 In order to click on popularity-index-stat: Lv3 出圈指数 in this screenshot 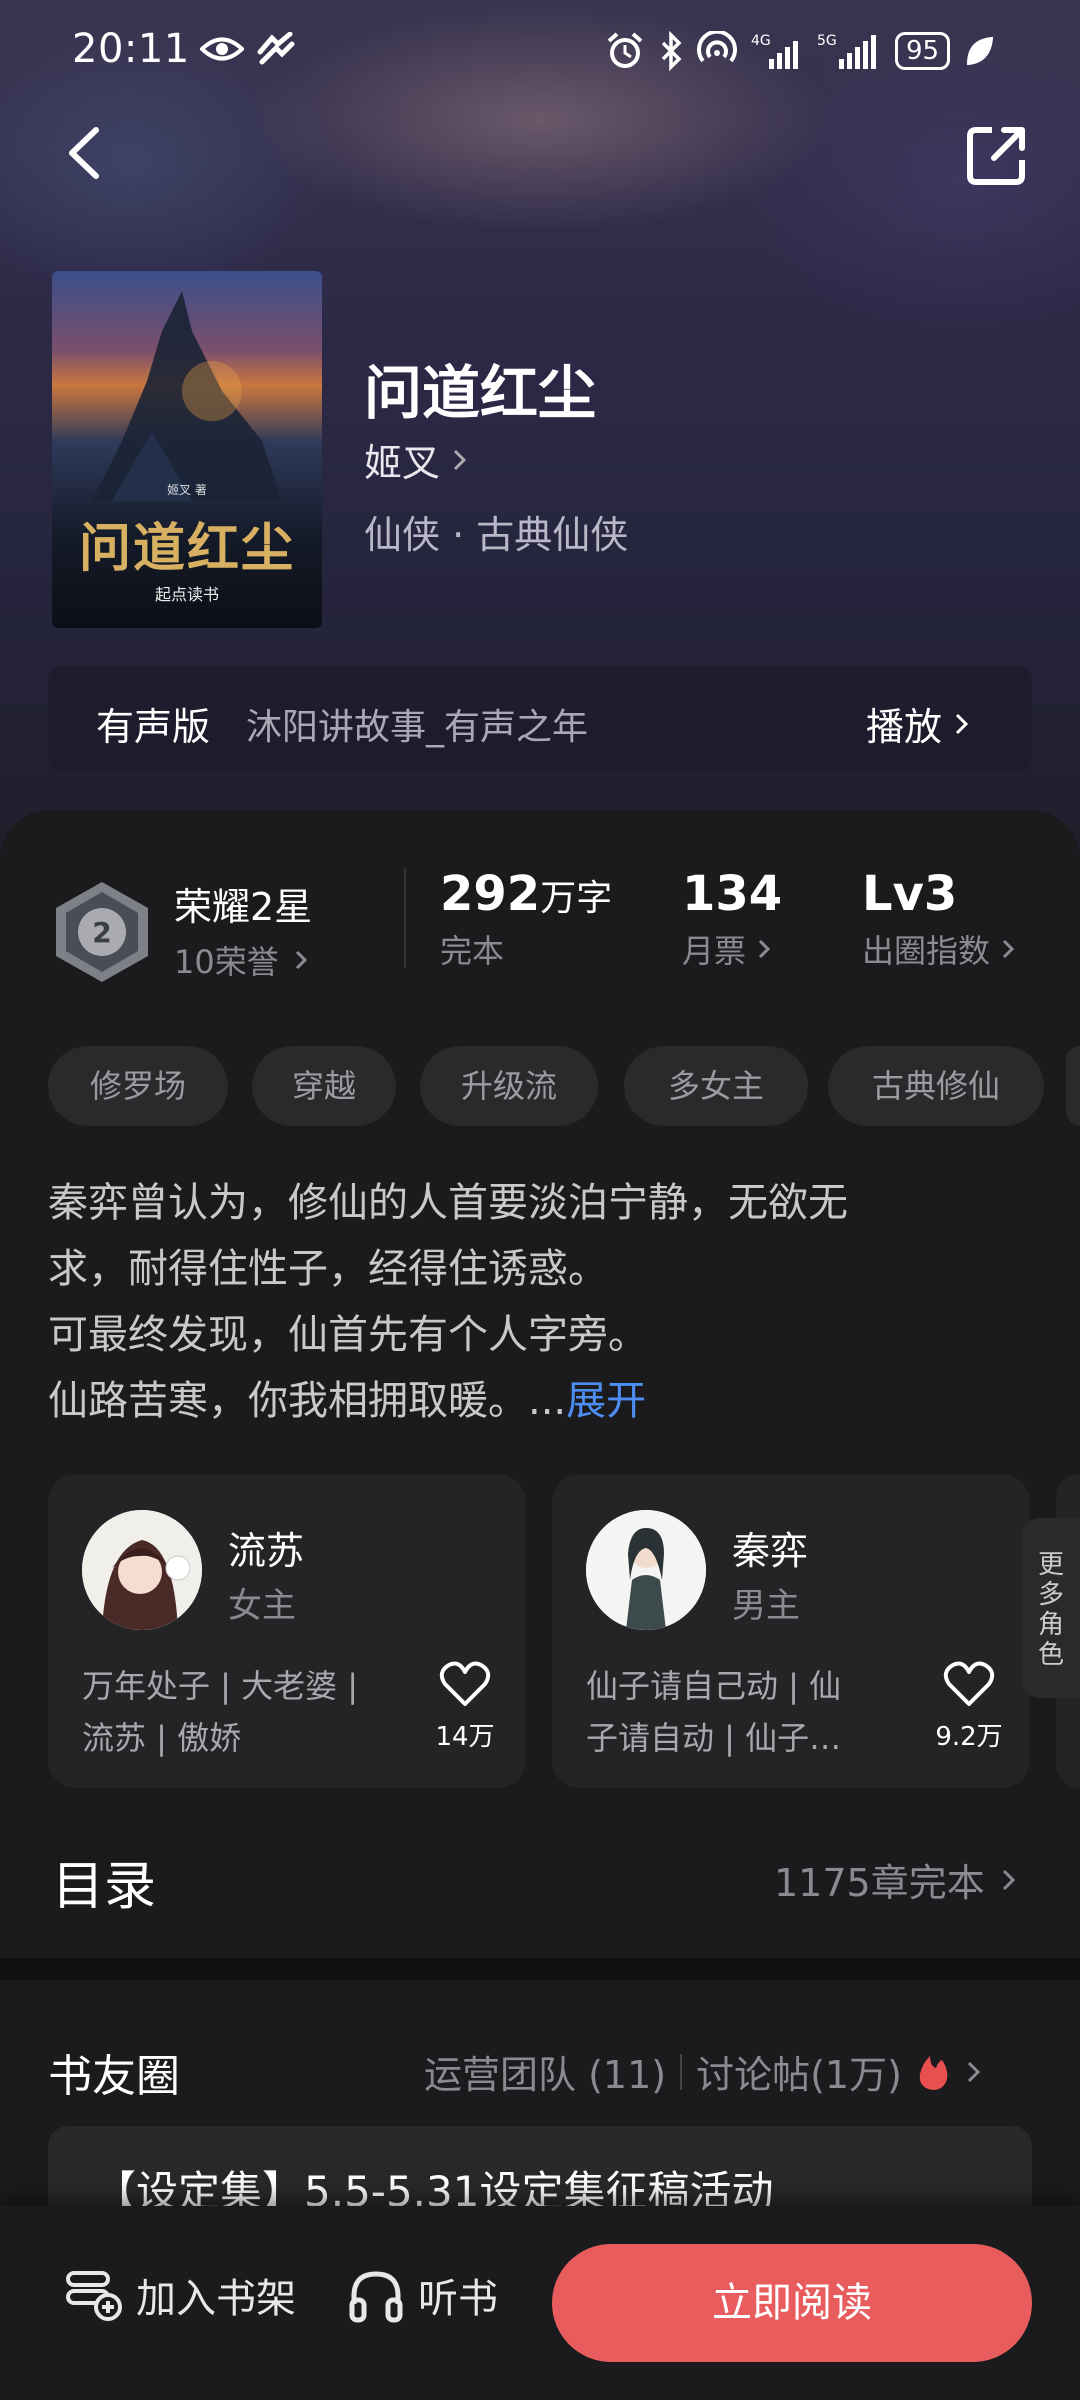, I will do `click(940, 919)`.